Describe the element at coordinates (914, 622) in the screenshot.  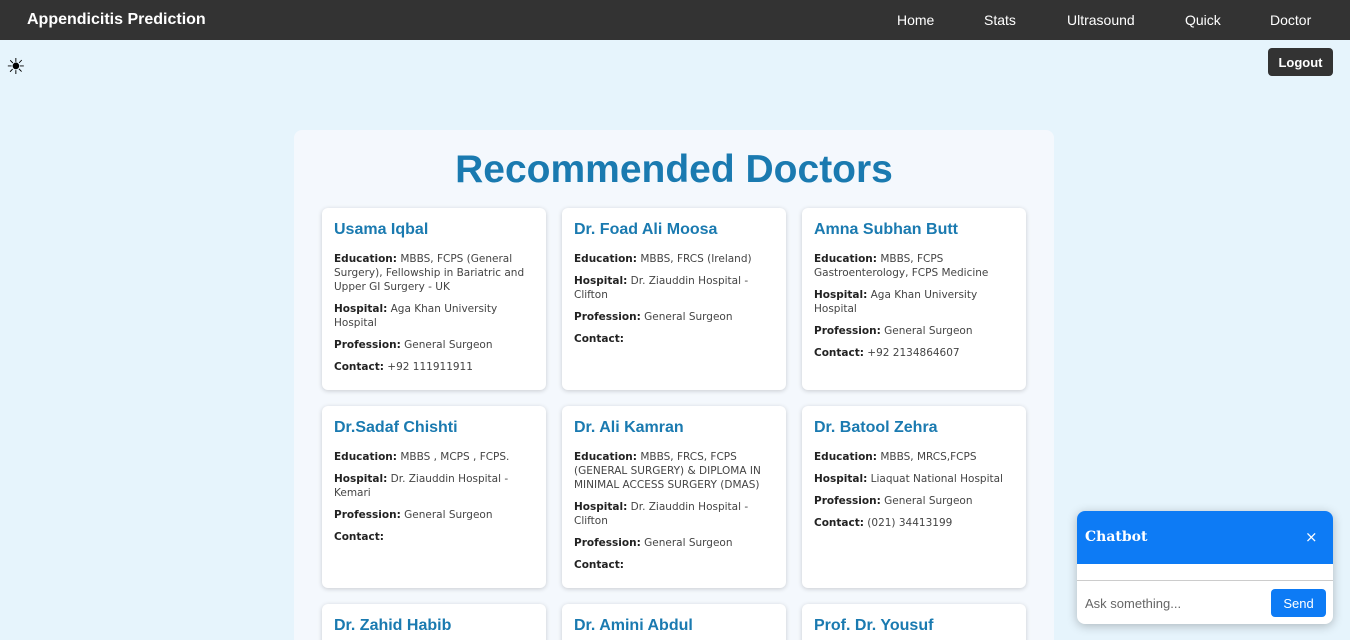
I see `doctor-card: Prof. Dr. Yousuf` at that location.